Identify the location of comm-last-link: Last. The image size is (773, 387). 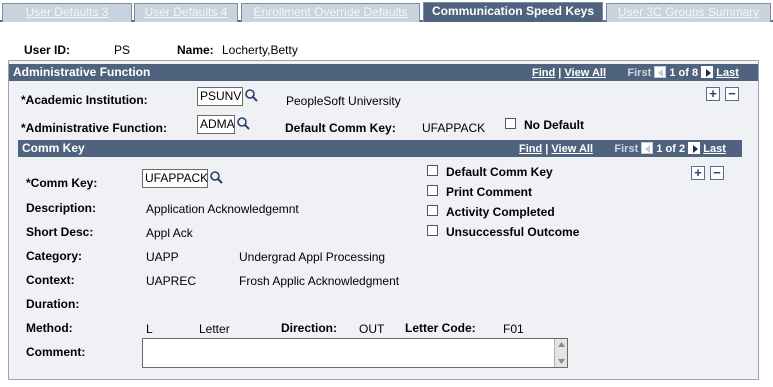
(714, 149).